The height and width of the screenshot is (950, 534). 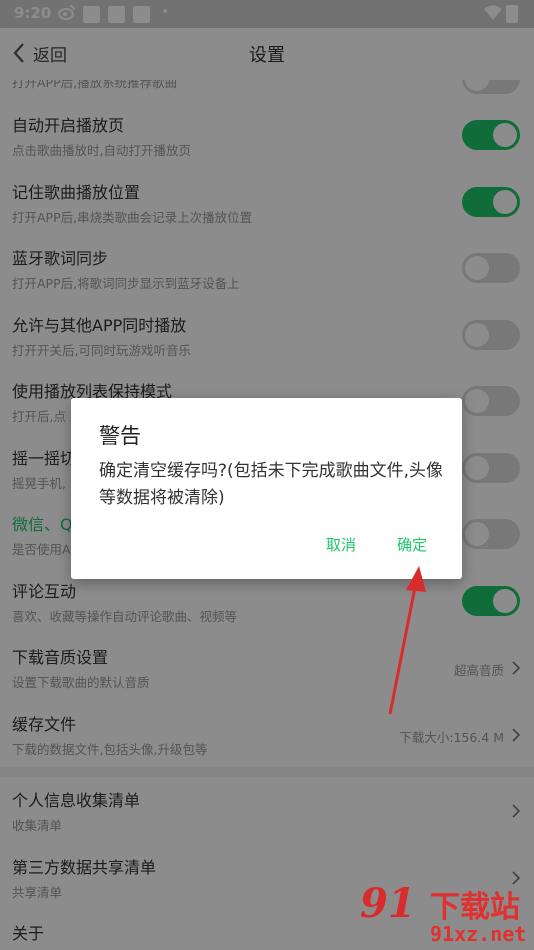 I want to click on watermark: 91 下载站 91xz.net, so click(x=442, y=914).